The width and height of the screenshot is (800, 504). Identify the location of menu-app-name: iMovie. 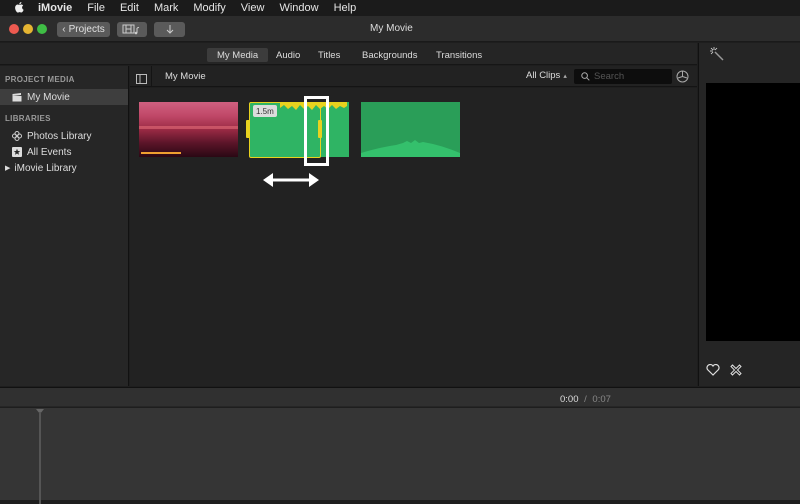
(55, 8).